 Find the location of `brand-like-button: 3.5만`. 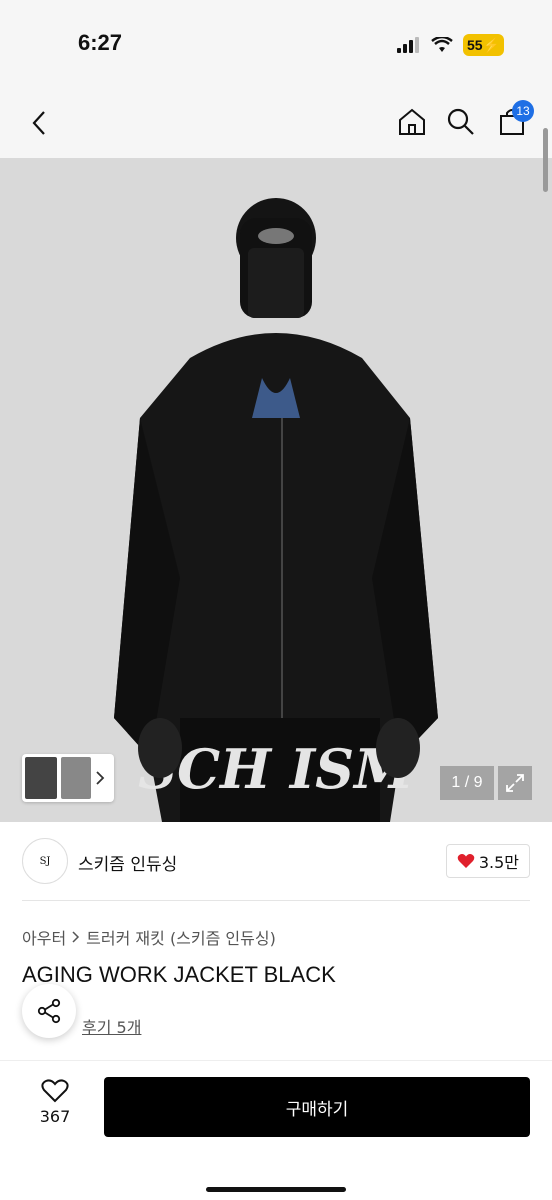

brand-like-button: 3.5만 is located at coordinates (487, 861).